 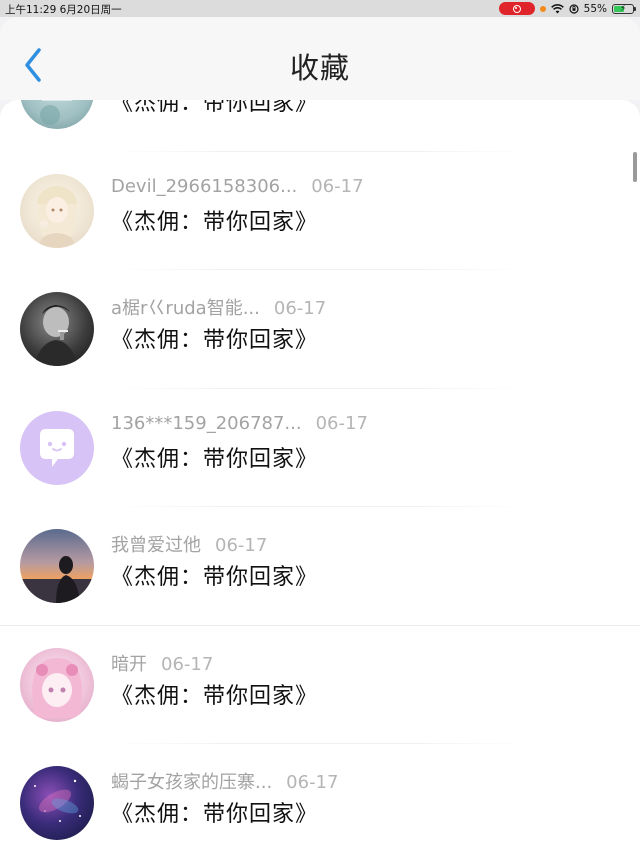 I want to click on item-author: 暗开 06-17, so click(x=162, y=663).